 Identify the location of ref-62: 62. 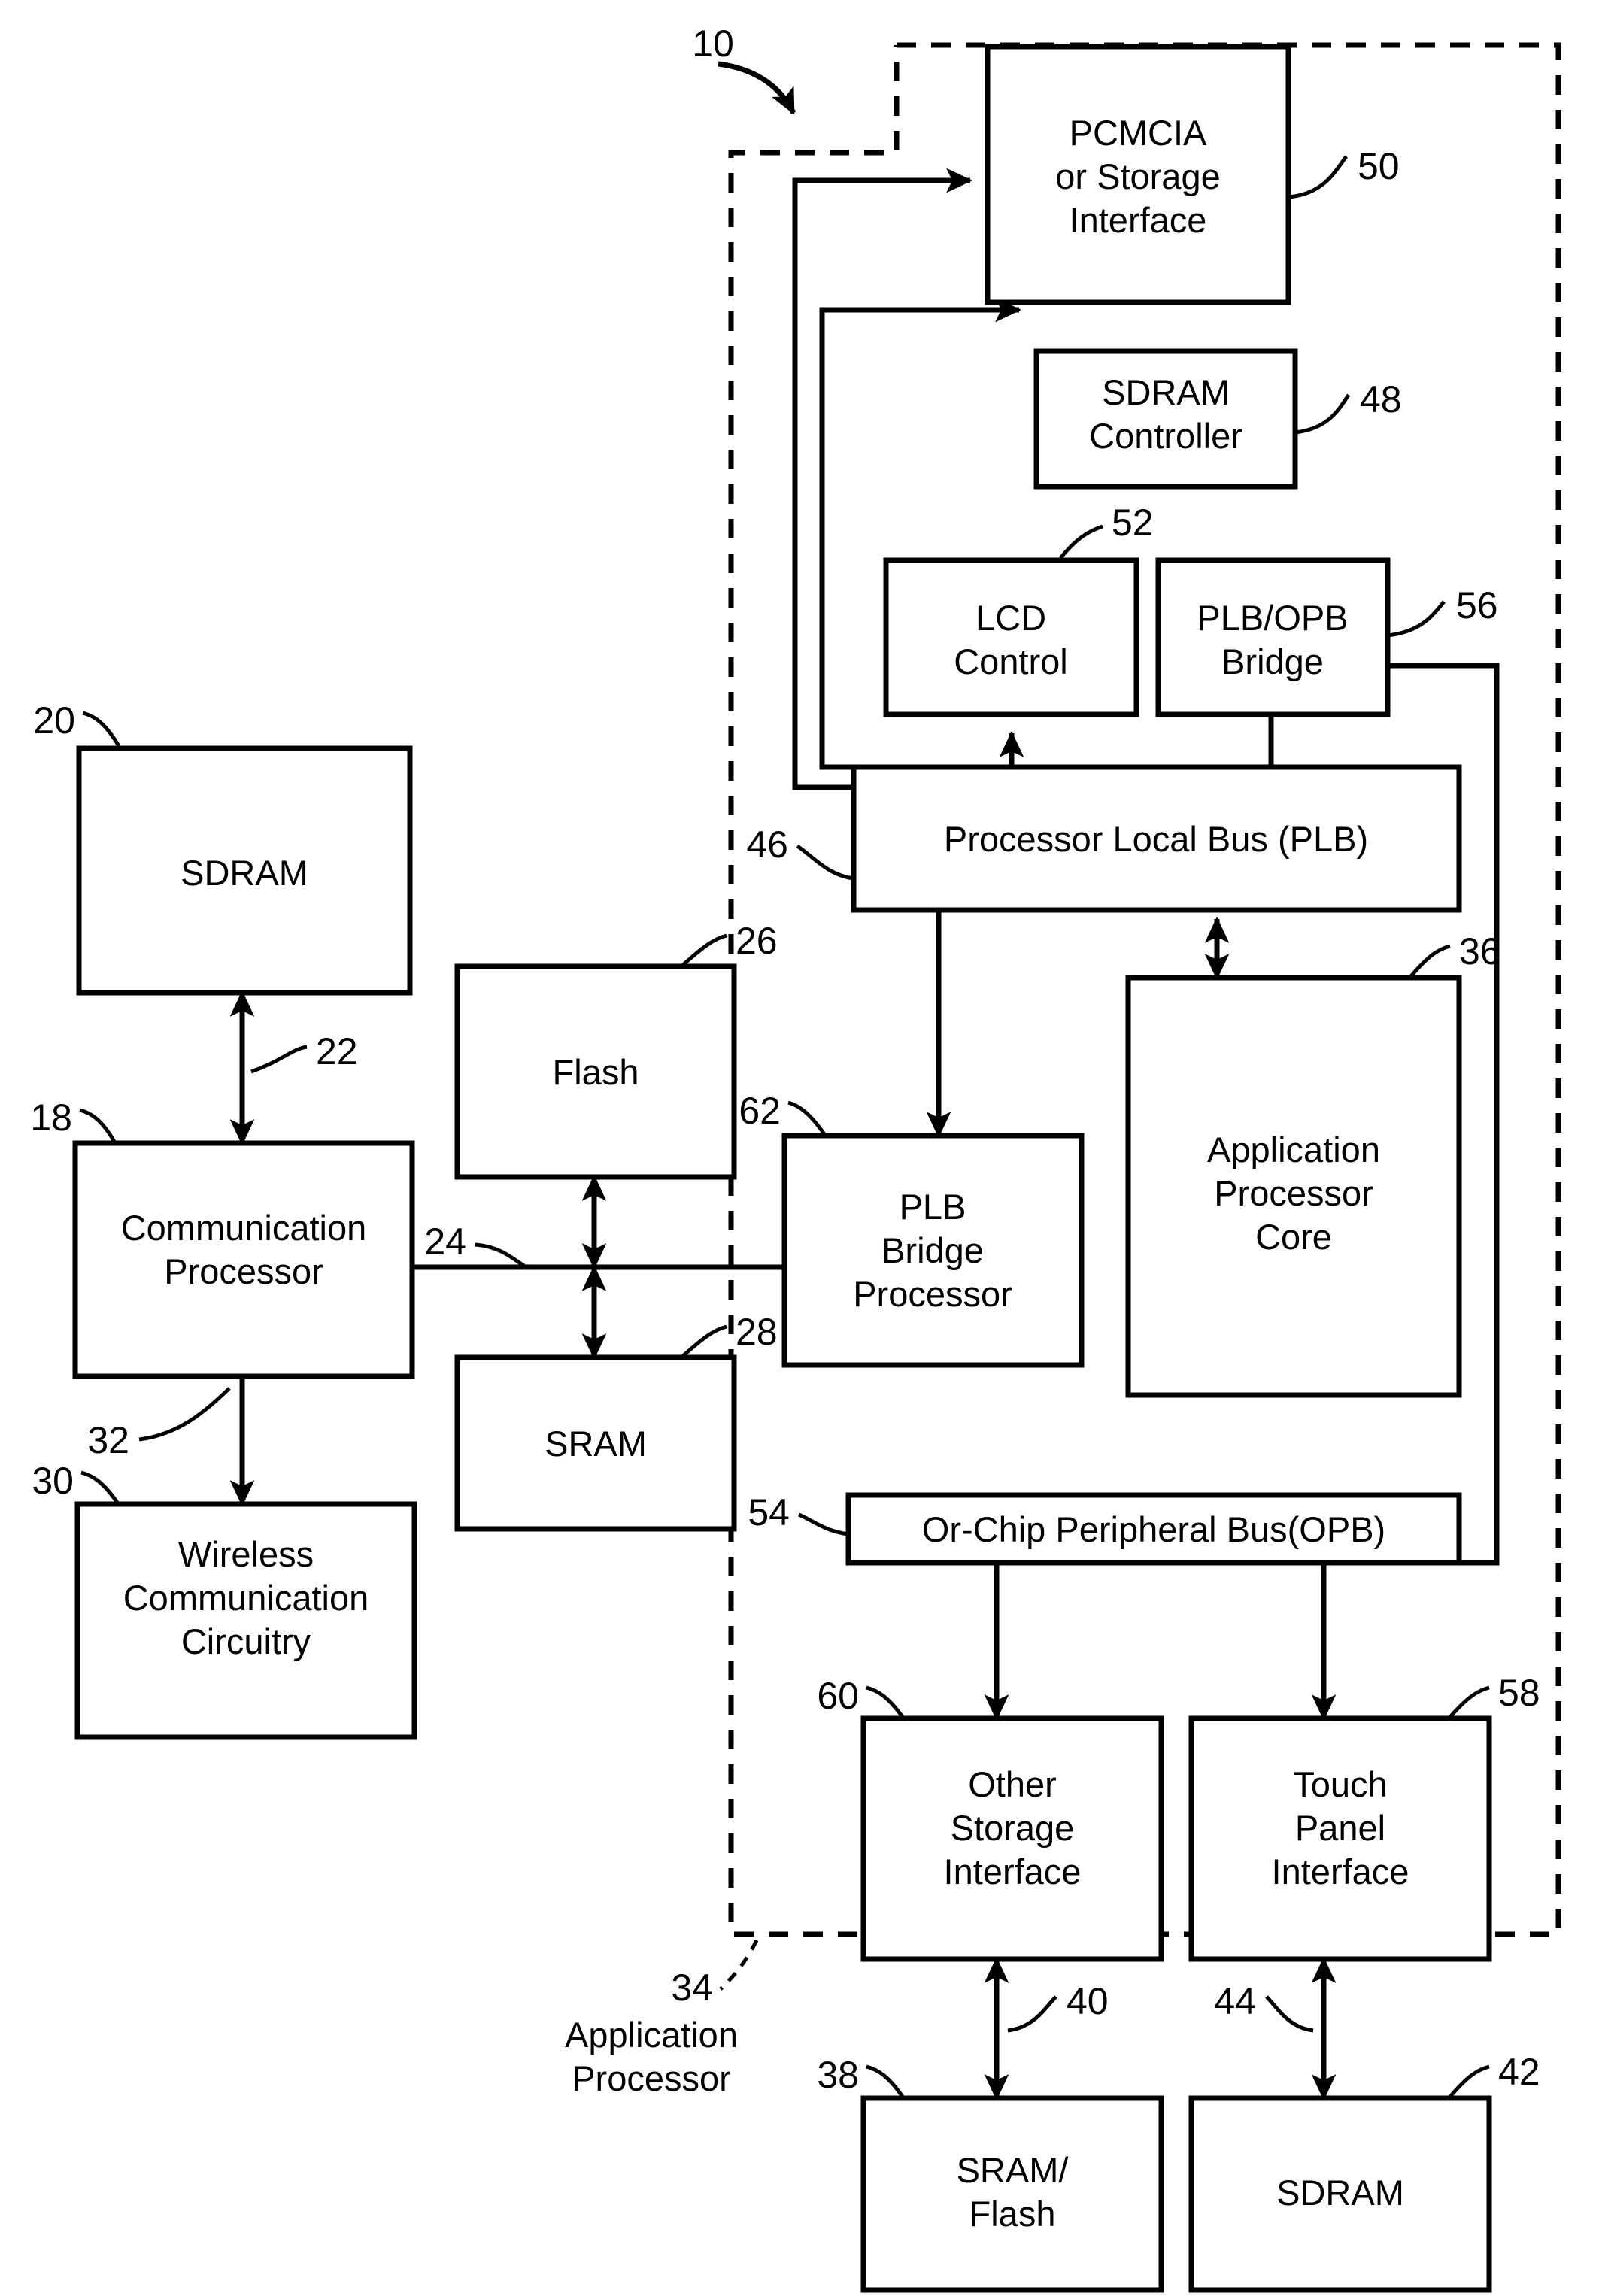
(760, 1111).